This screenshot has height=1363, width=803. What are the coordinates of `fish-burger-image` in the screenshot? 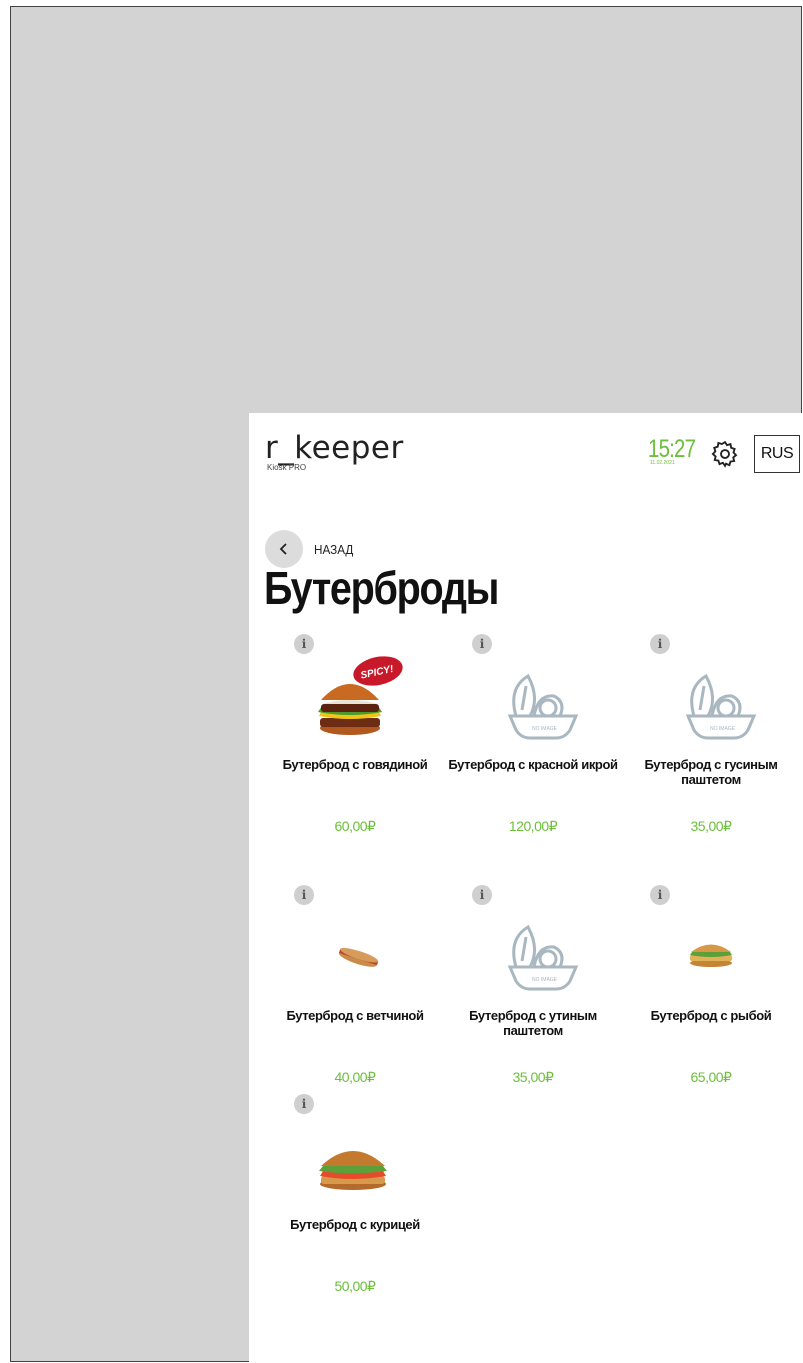 It's located at (711, 949).